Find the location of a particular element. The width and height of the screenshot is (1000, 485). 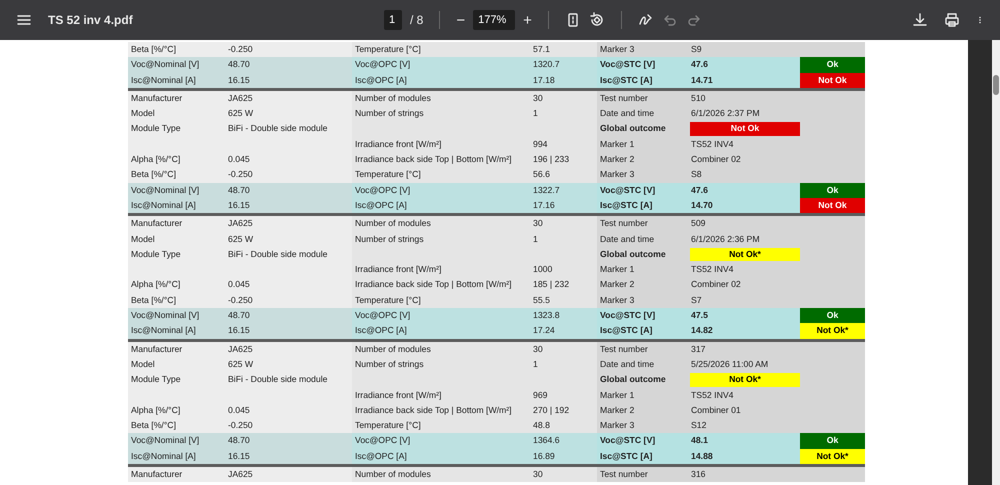

table-cell-text: 1323.8 is located at coordinates (546, 315).